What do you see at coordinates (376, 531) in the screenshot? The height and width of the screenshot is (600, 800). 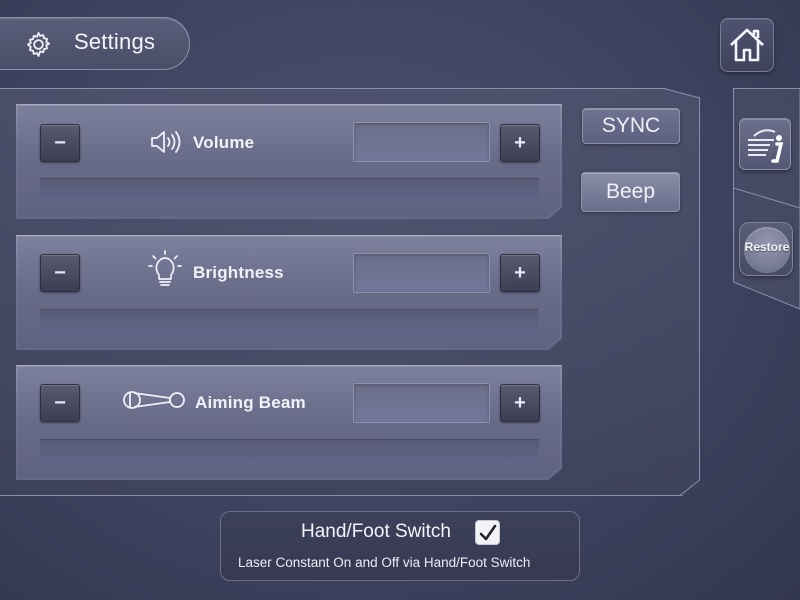 I see `hand-foot-switch-label: Hand/Foot Switch` at bounding box center [376, 531].